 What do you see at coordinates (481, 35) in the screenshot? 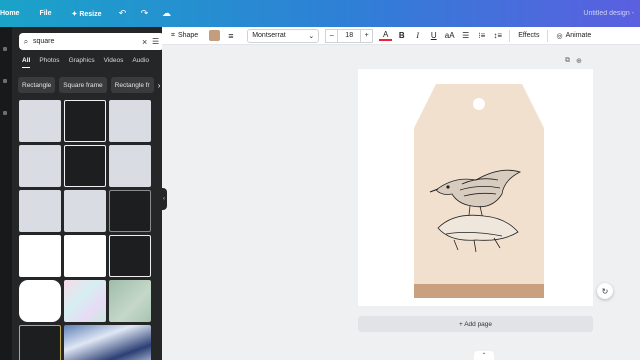
I see `list-icon: ⁝≡` at bounding box center [481, 35].